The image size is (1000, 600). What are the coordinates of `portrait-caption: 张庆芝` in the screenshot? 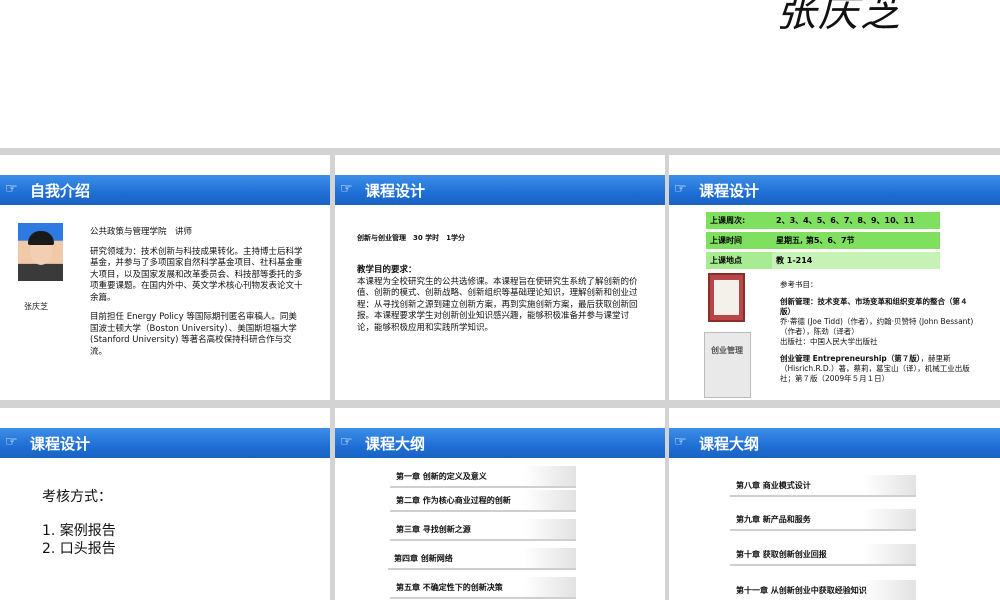 It's located at (36, 306).